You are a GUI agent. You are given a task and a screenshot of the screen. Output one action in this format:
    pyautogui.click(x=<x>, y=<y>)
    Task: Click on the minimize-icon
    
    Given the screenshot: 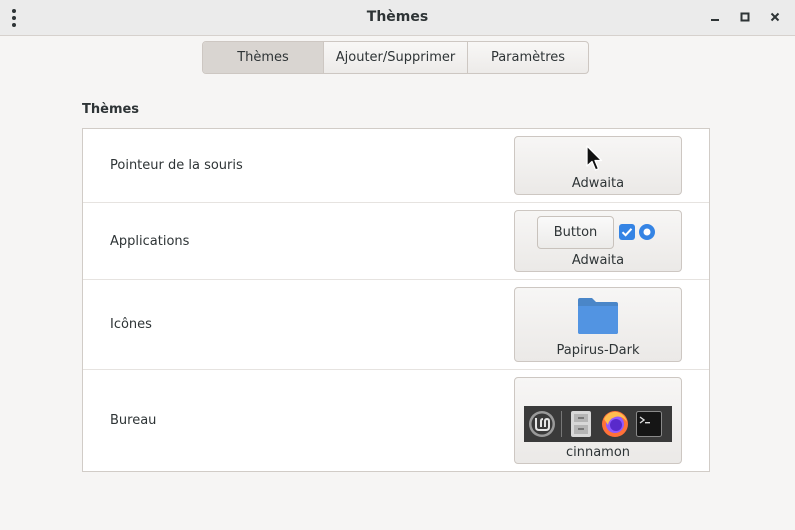 What is the action you would take?
    pyautogui.click(x=715, y=17)
    